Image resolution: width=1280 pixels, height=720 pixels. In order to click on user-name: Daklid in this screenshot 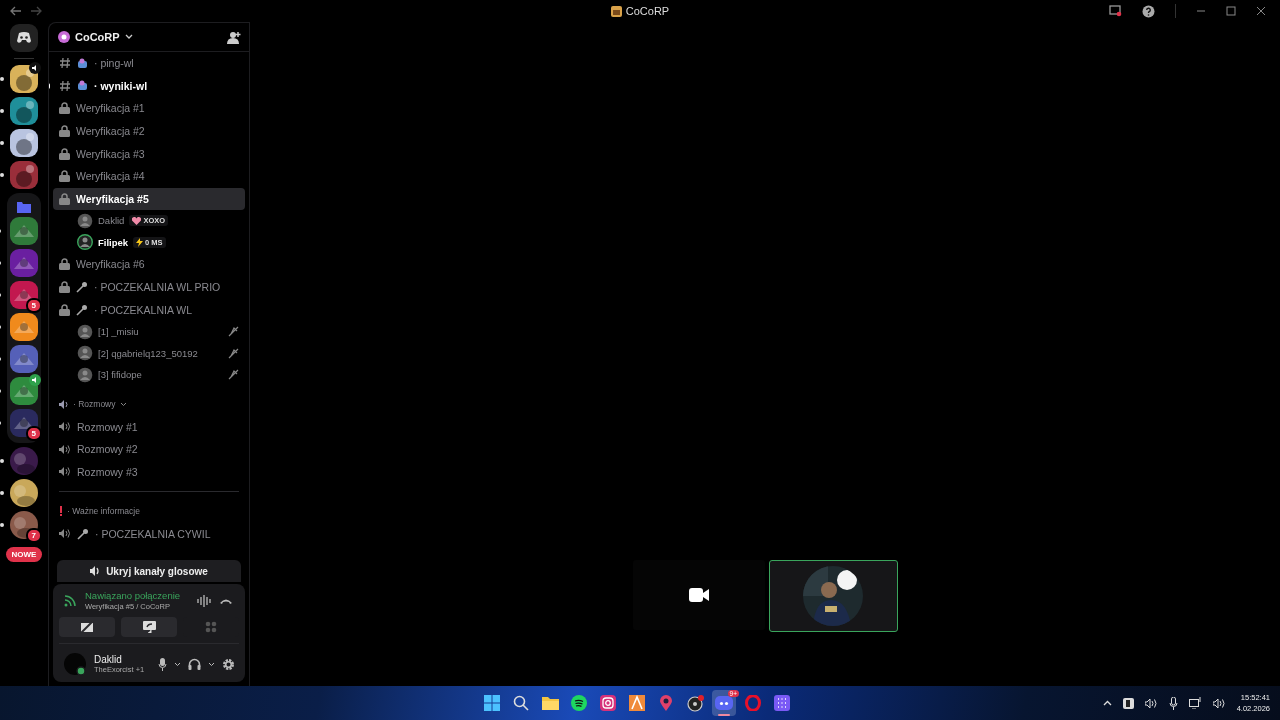, I will do `click(108, 659)`.